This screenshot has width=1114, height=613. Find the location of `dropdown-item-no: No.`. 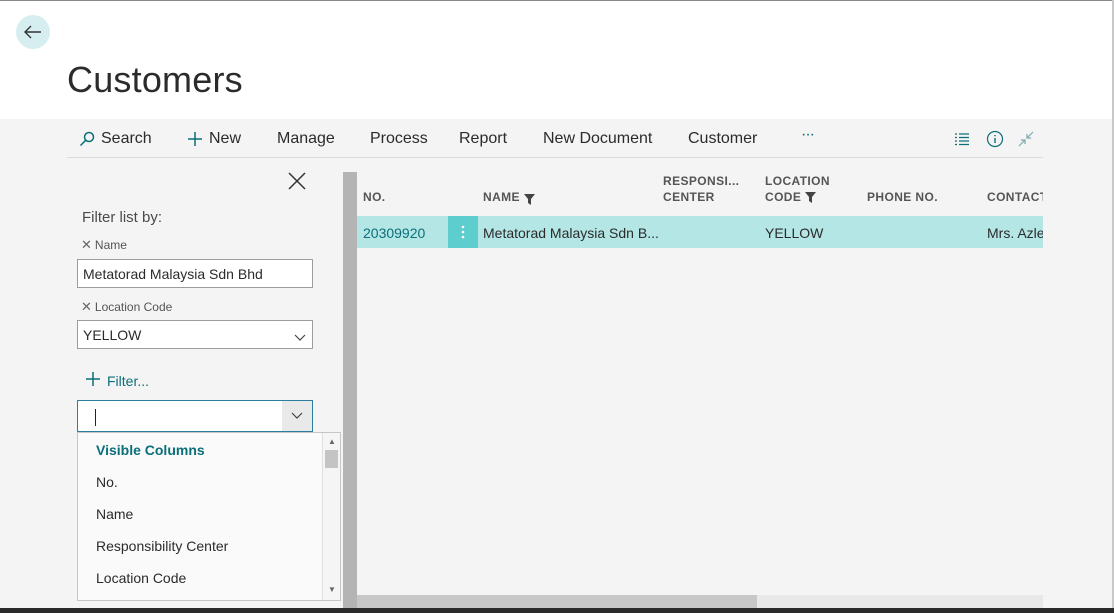

dropdown-item-no: No. is located at coordinates (107, 482).